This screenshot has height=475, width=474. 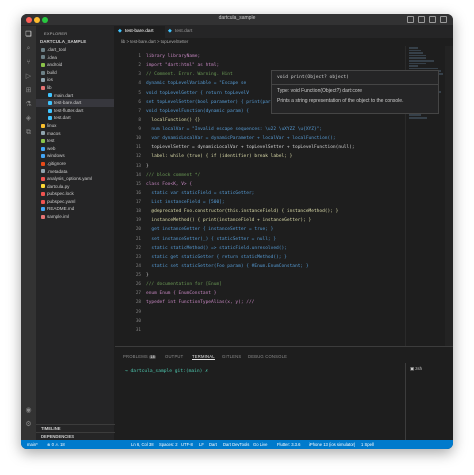 What do you see at coordinates (138, 184) in the screenshot?
I see `line-number: 15` at bounding box center [138, 184].